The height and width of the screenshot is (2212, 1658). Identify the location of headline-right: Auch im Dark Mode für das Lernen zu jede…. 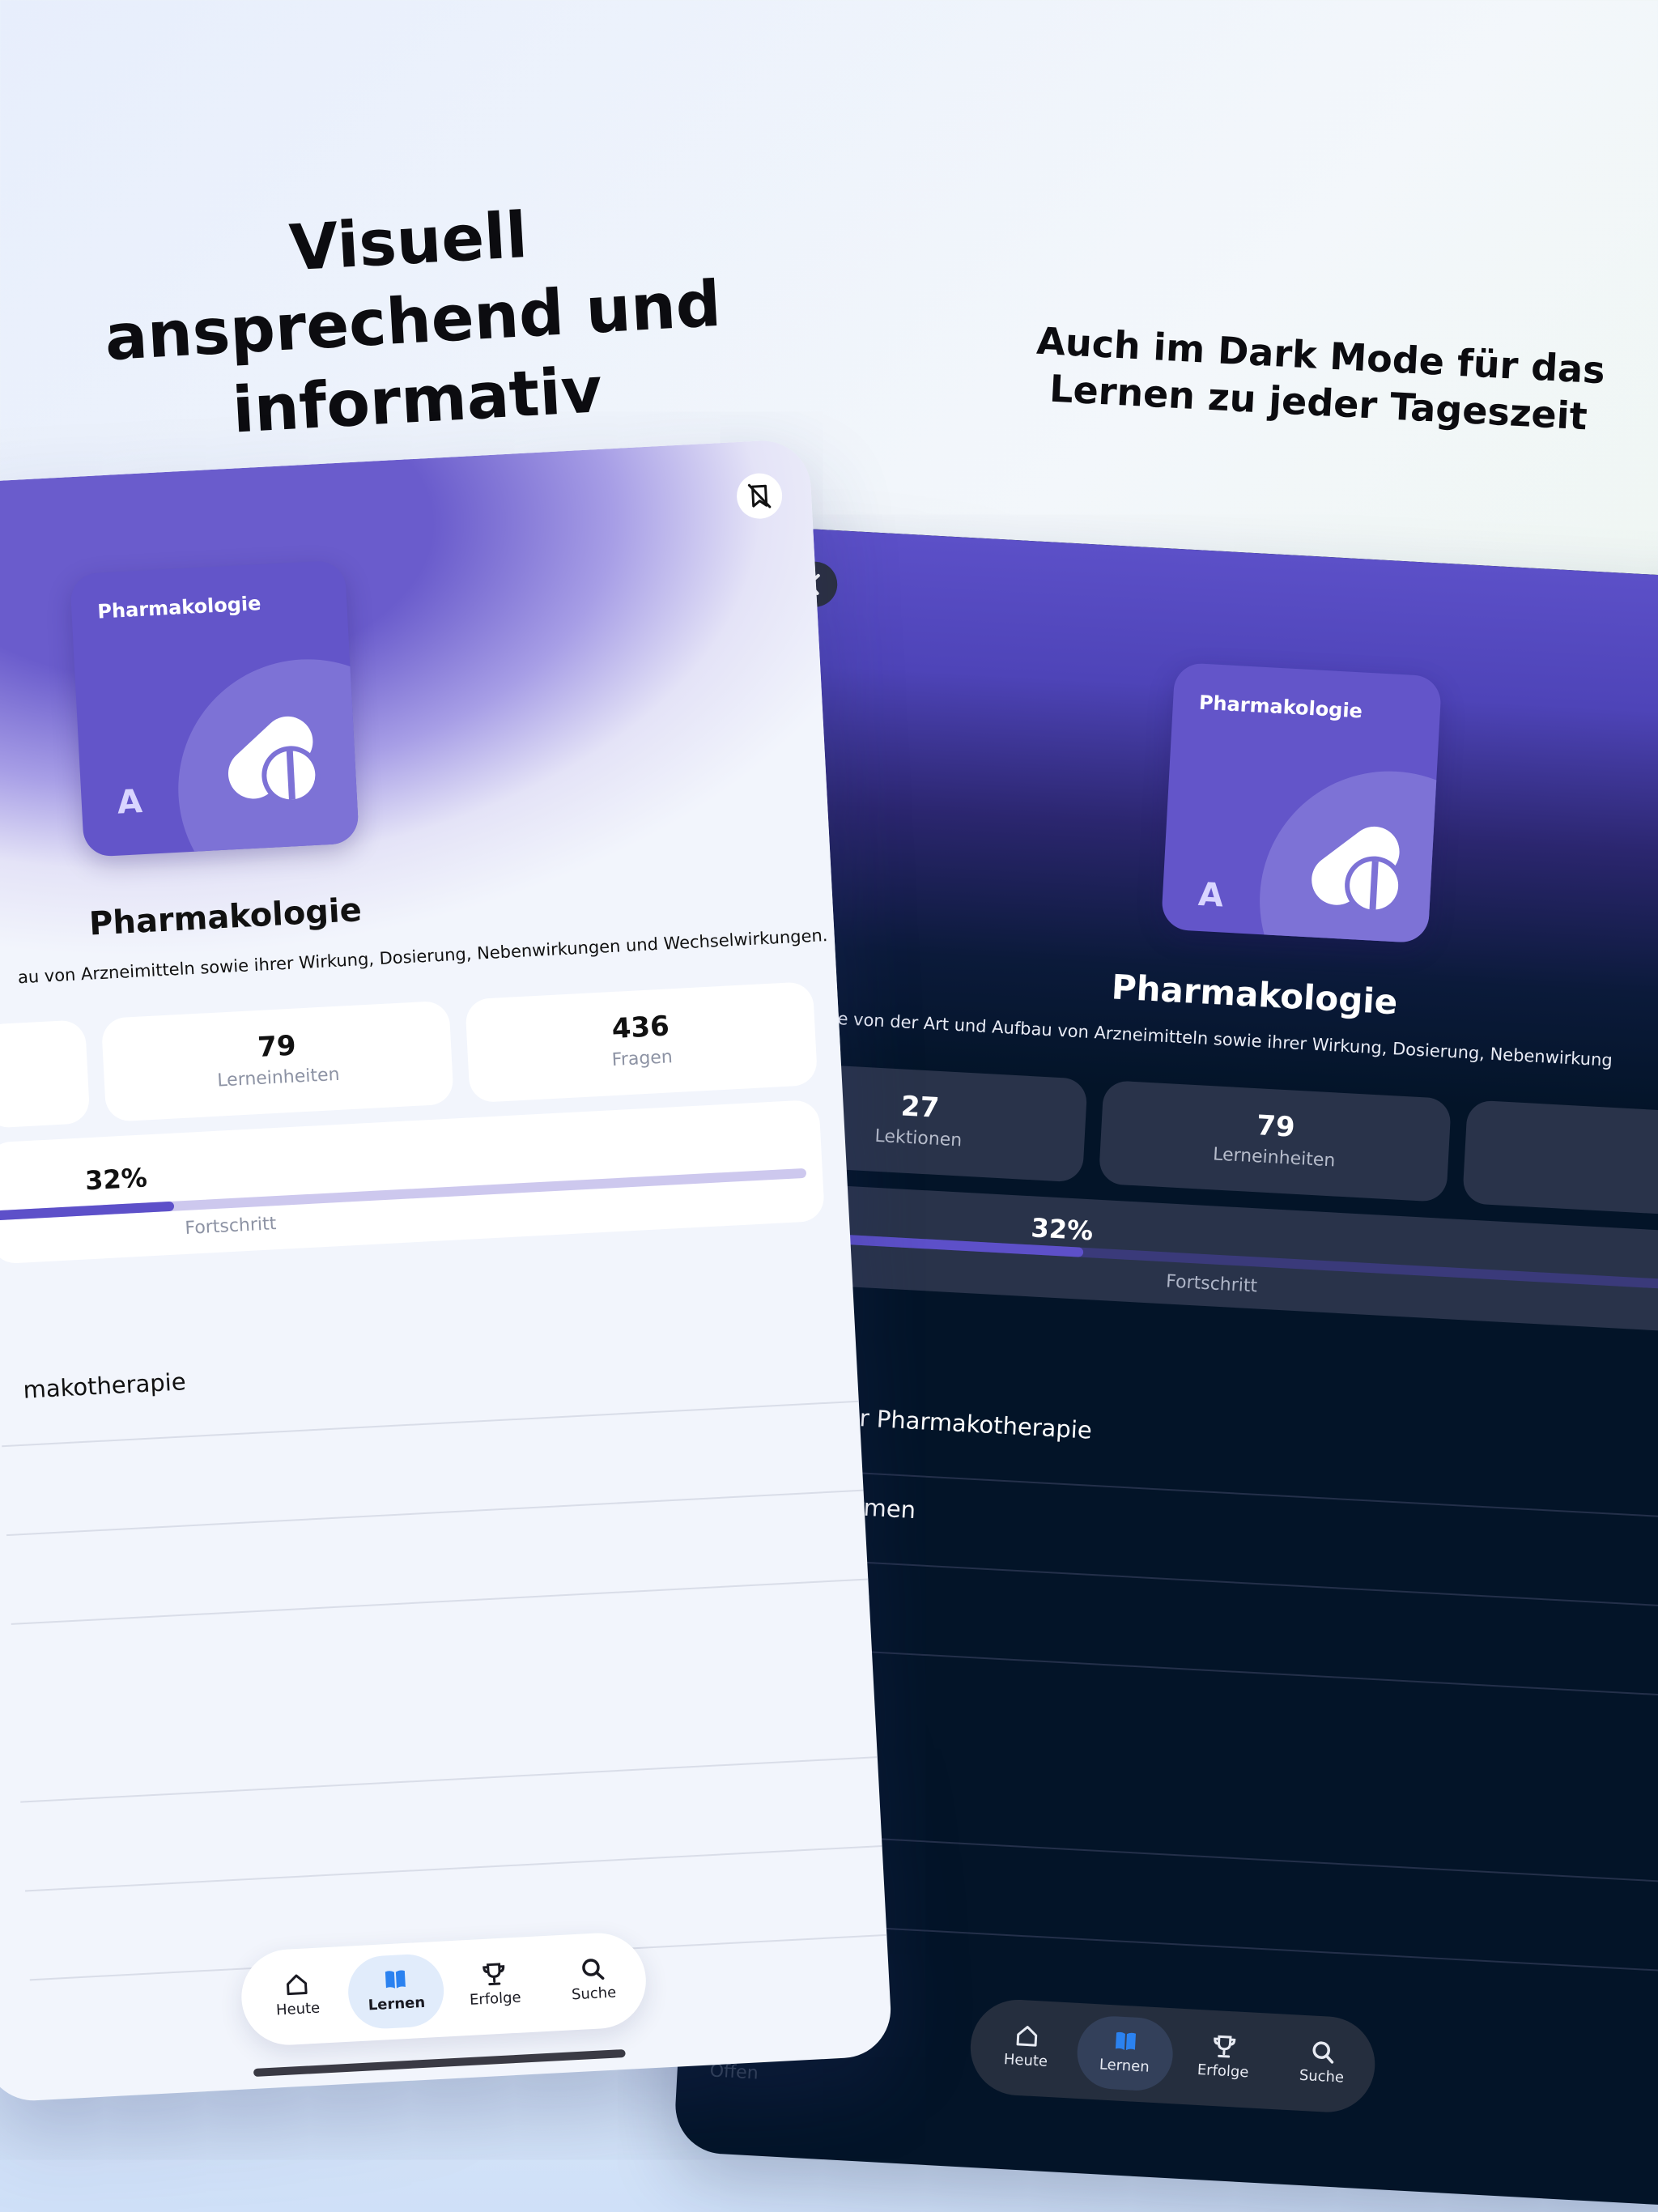
(1320, 379).